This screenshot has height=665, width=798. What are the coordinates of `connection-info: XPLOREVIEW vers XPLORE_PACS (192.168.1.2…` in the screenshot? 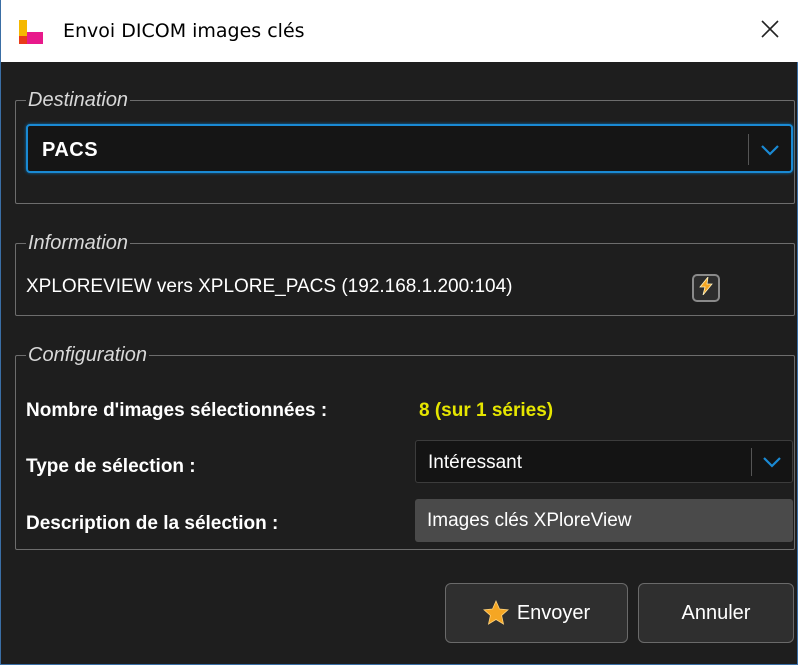 It's located at (269, 286).